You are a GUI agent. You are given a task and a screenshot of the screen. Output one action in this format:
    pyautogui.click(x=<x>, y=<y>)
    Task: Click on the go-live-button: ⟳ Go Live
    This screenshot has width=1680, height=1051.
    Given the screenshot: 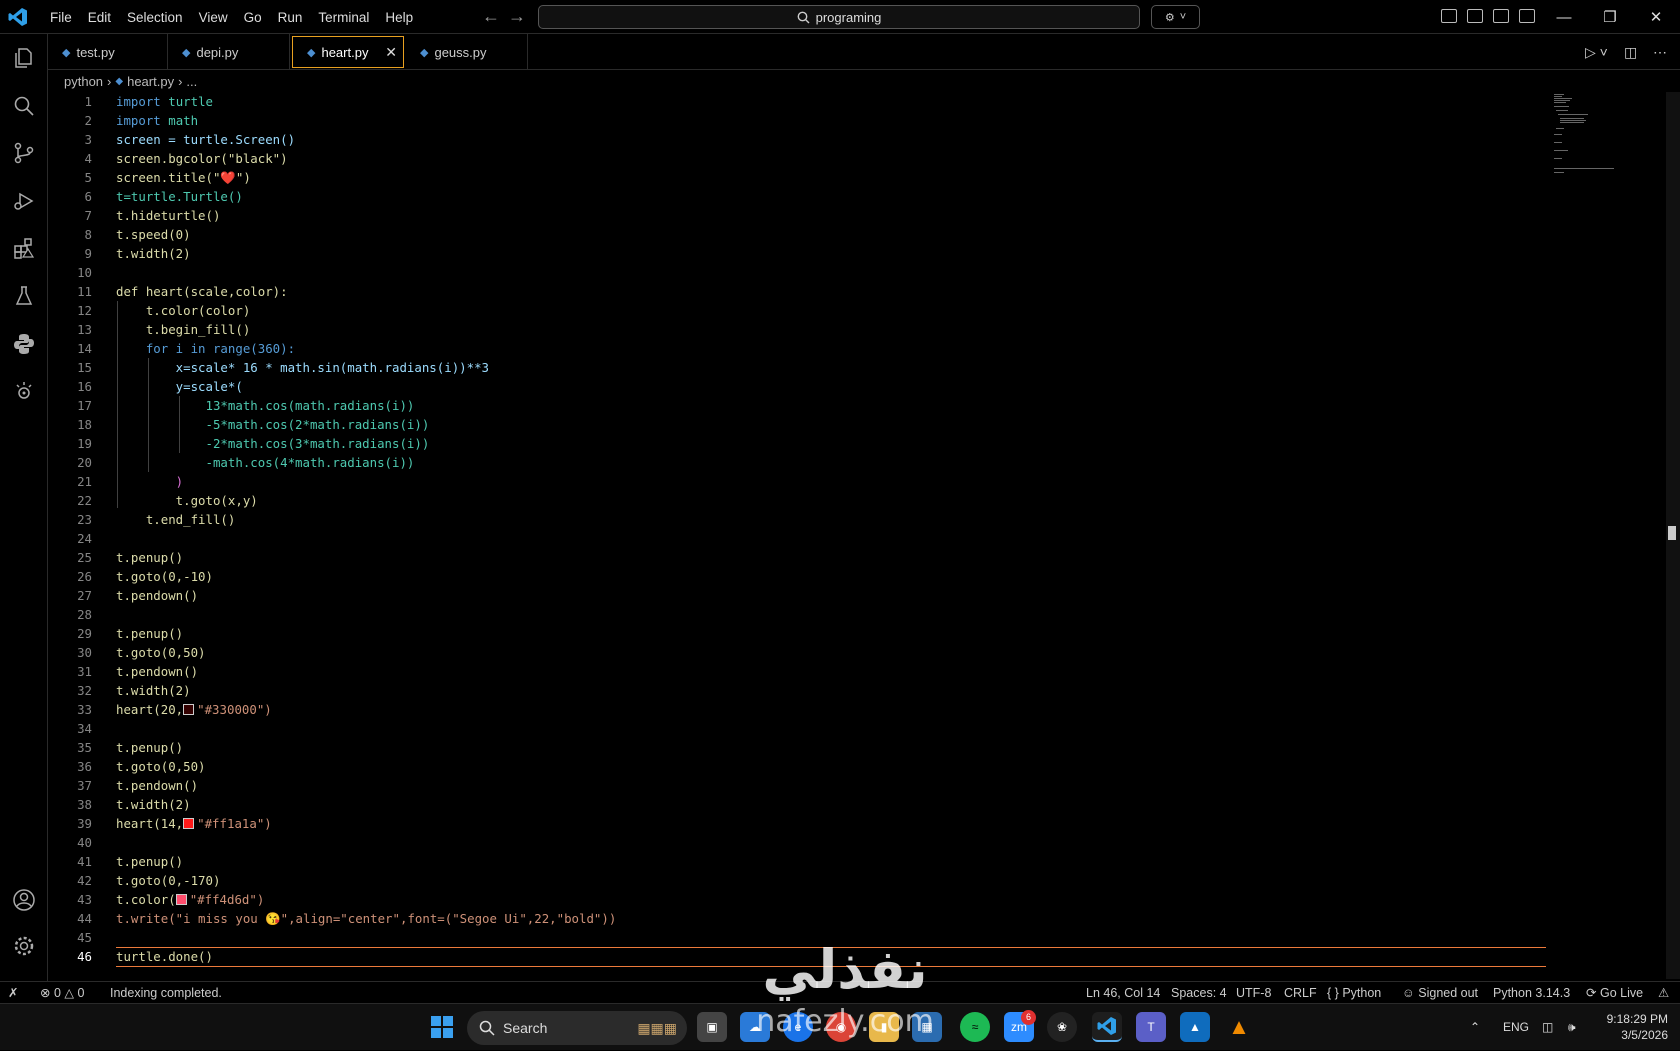 What is the action you would take?
    pyautogui.click(x=1614, y=993)
    